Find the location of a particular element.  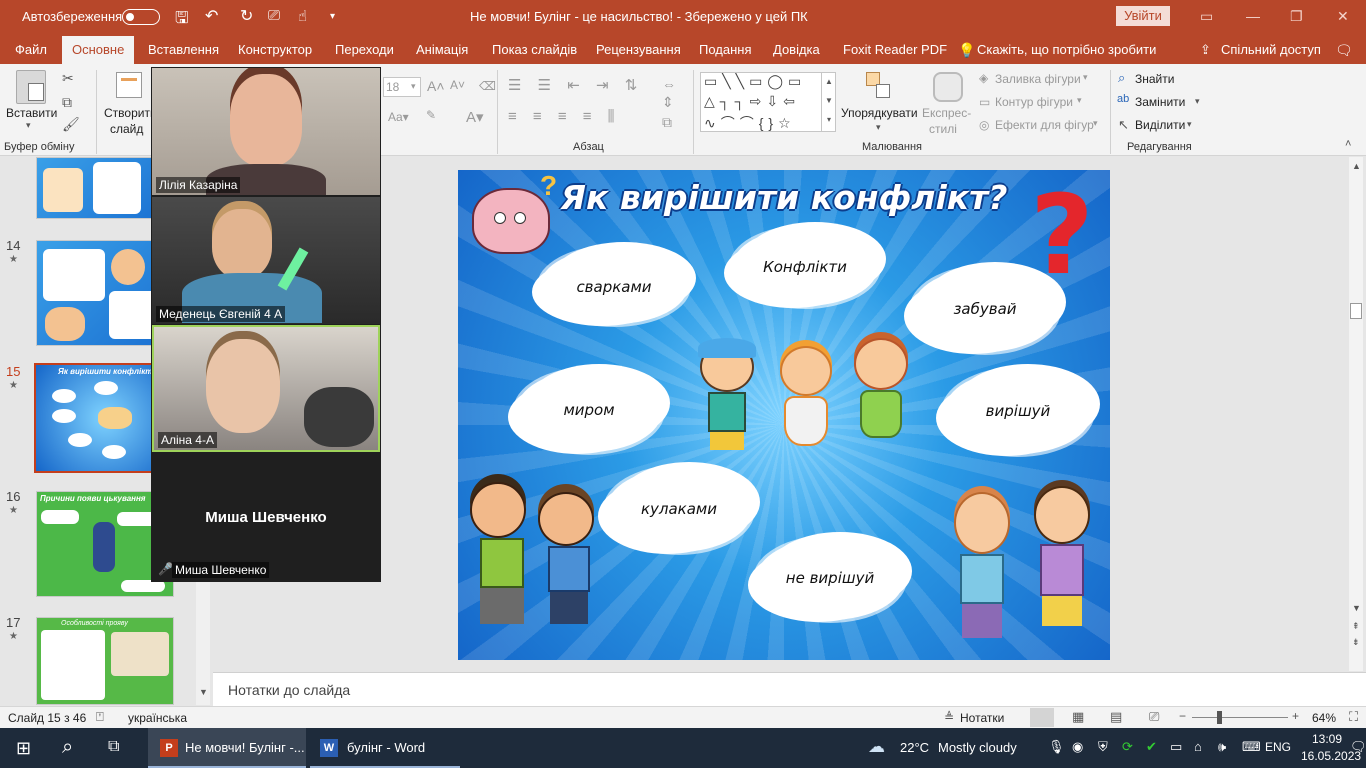

save-icon: 🖫 is located at coordinates (182, 20).